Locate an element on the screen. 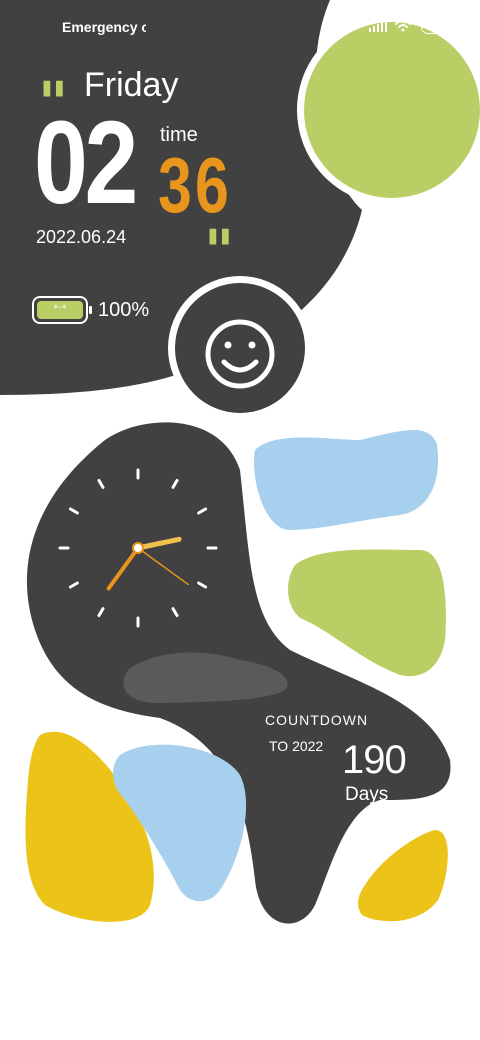 This screenshot has height=1040, width=480. minute-digits: 36 is located at coordinates (195, 185).